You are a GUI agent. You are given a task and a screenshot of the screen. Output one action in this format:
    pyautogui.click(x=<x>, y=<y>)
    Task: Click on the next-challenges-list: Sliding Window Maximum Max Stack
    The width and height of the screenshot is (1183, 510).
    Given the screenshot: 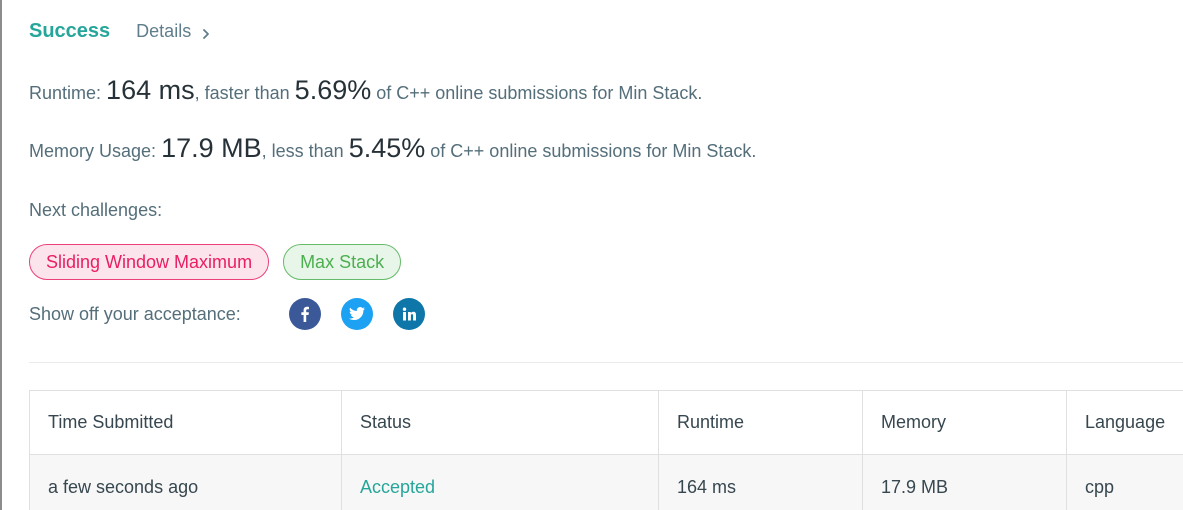 What is the action you would take?
    pyautogui.click(x=215, y=262)
    